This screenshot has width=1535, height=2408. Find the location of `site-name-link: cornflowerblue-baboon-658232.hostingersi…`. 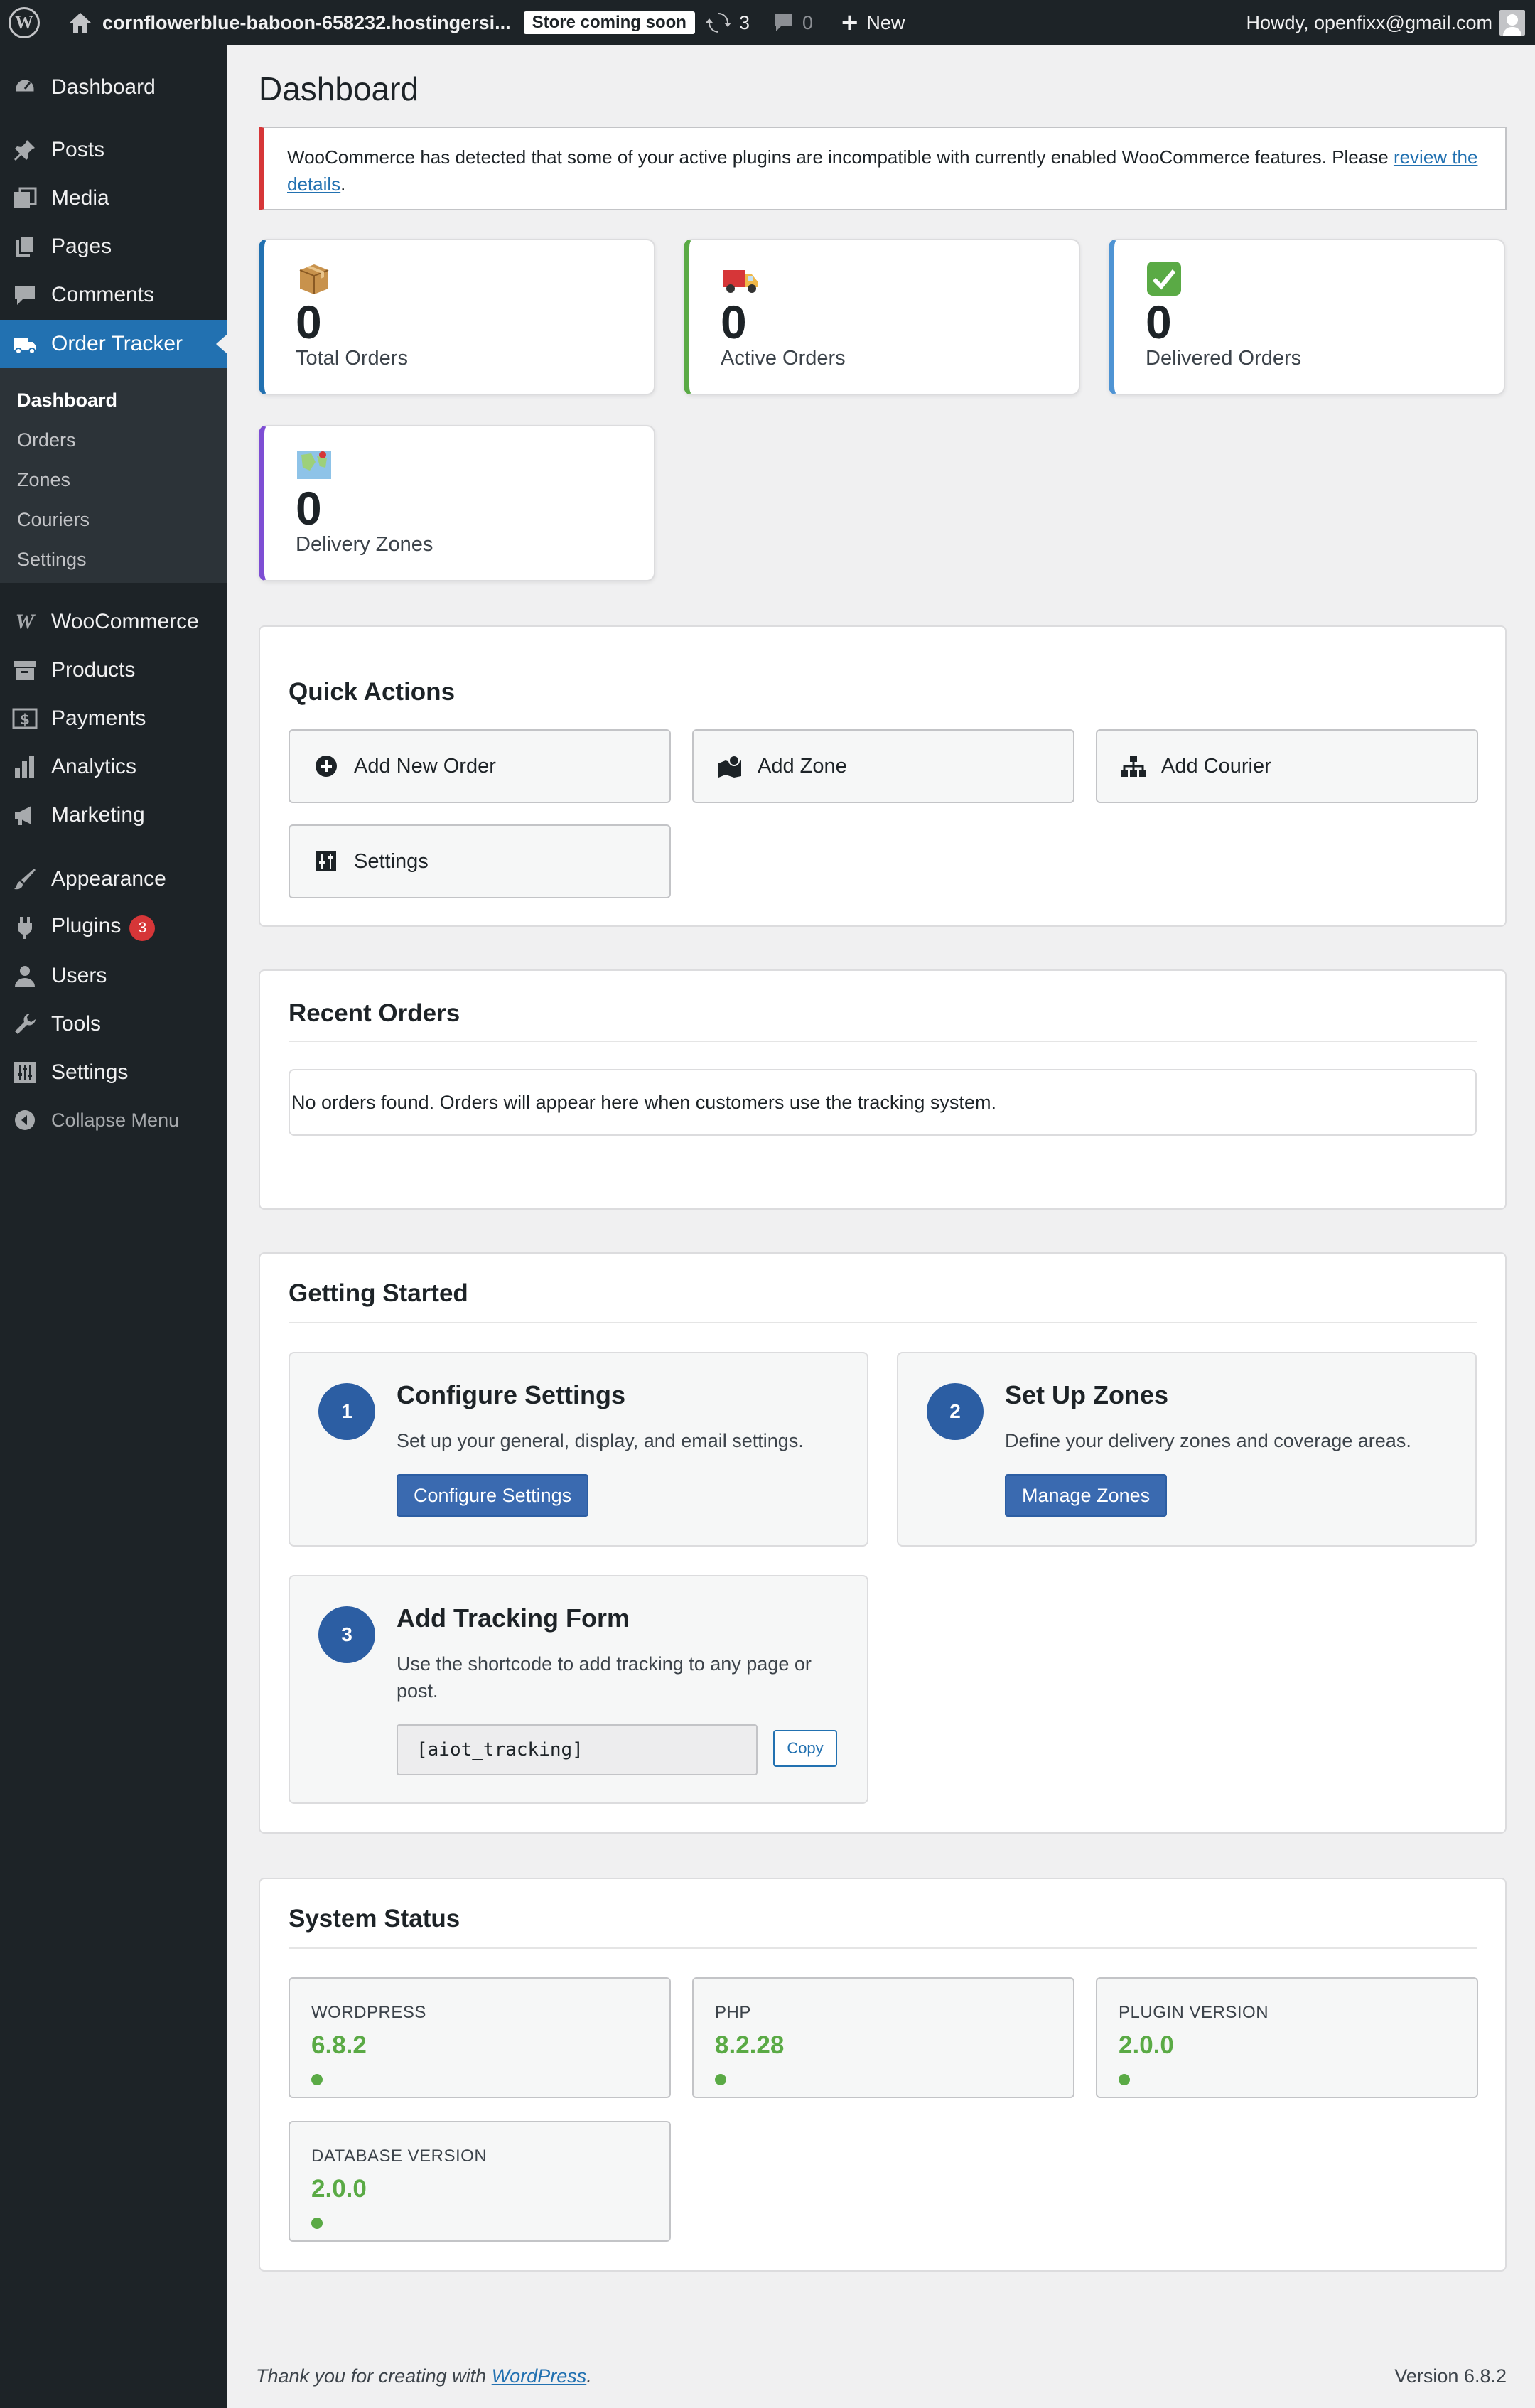

site-name-link: cornflowerblue-baboon-658232.hostingersi… is located at coordinates (306, 22).